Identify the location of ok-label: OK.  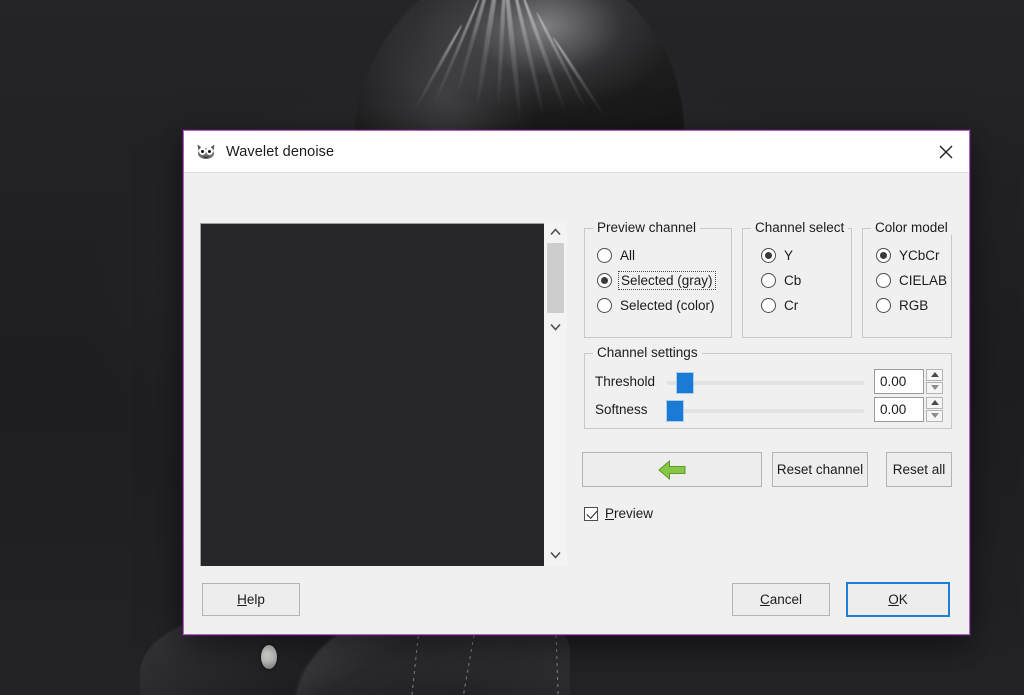
(898, 599).